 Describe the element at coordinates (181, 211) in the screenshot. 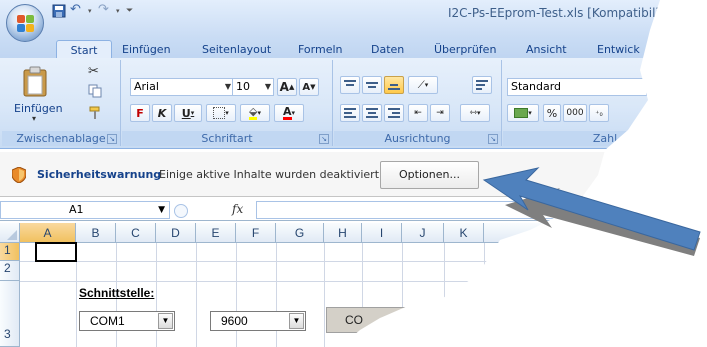

I see `formula-cancel-icon` at that location.